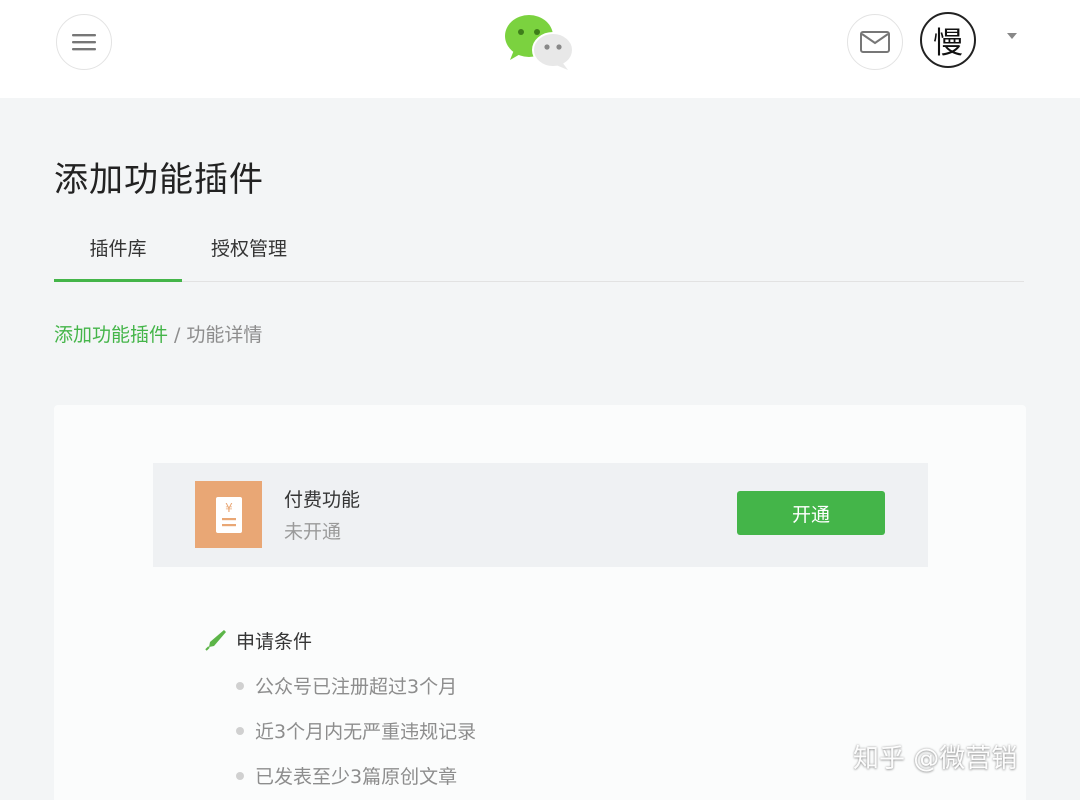 The width and height of the screenshot is (1080, 800). What do you see at coordinates (224, 335) in the screenshot?
I see `breadcrumb-current: 功能详情` at bounding box center [224, 335].